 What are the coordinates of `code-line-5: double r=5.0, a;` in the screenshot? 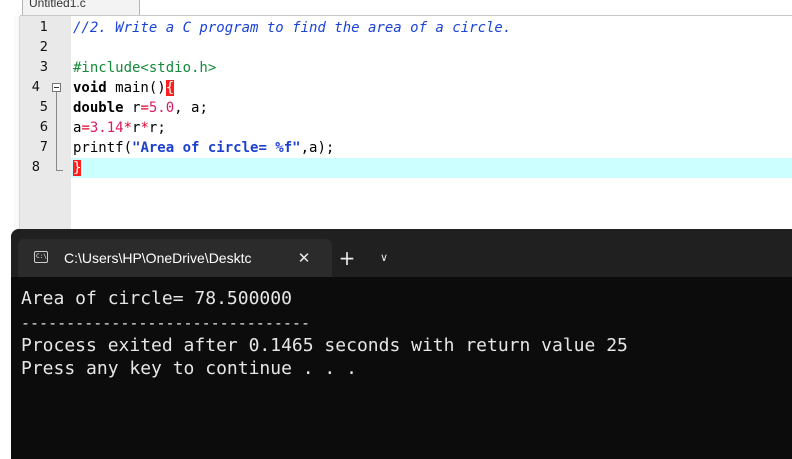 It's located at (140, 108).